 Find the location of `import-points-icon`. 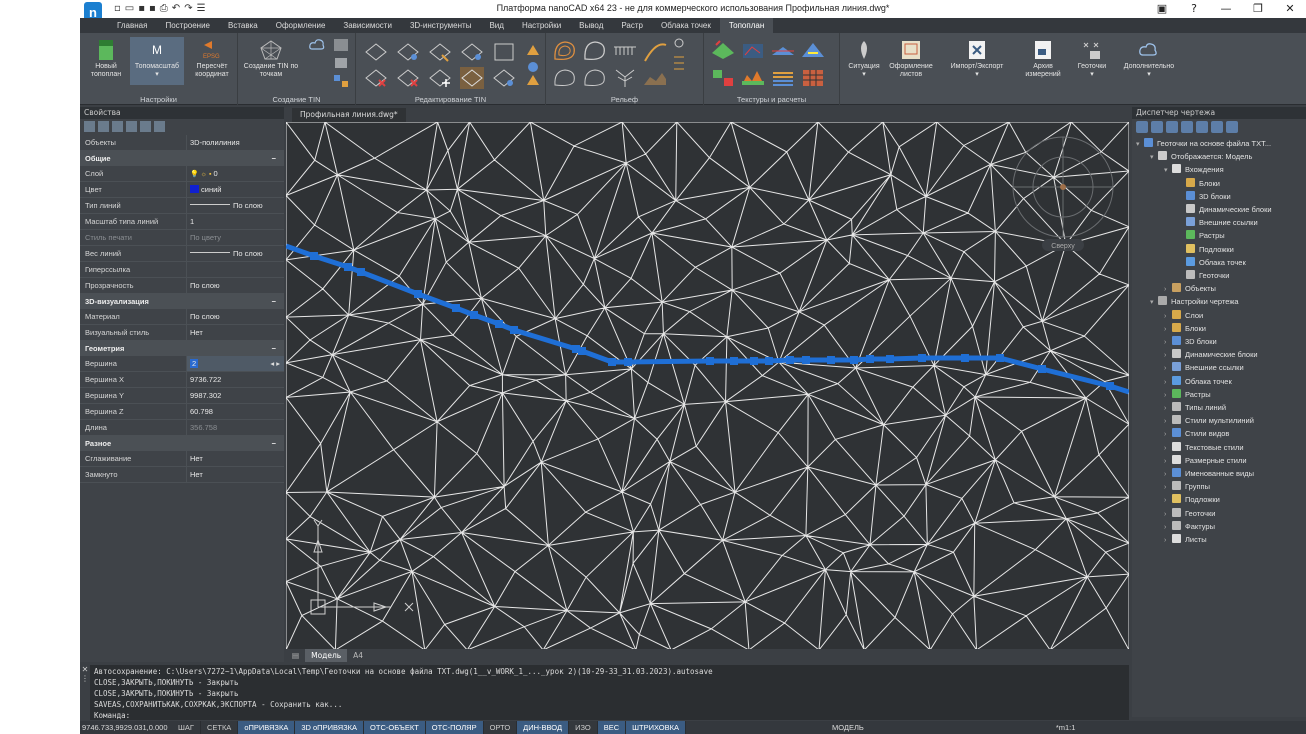

import-points-icon is located at coordinates (341, 63).